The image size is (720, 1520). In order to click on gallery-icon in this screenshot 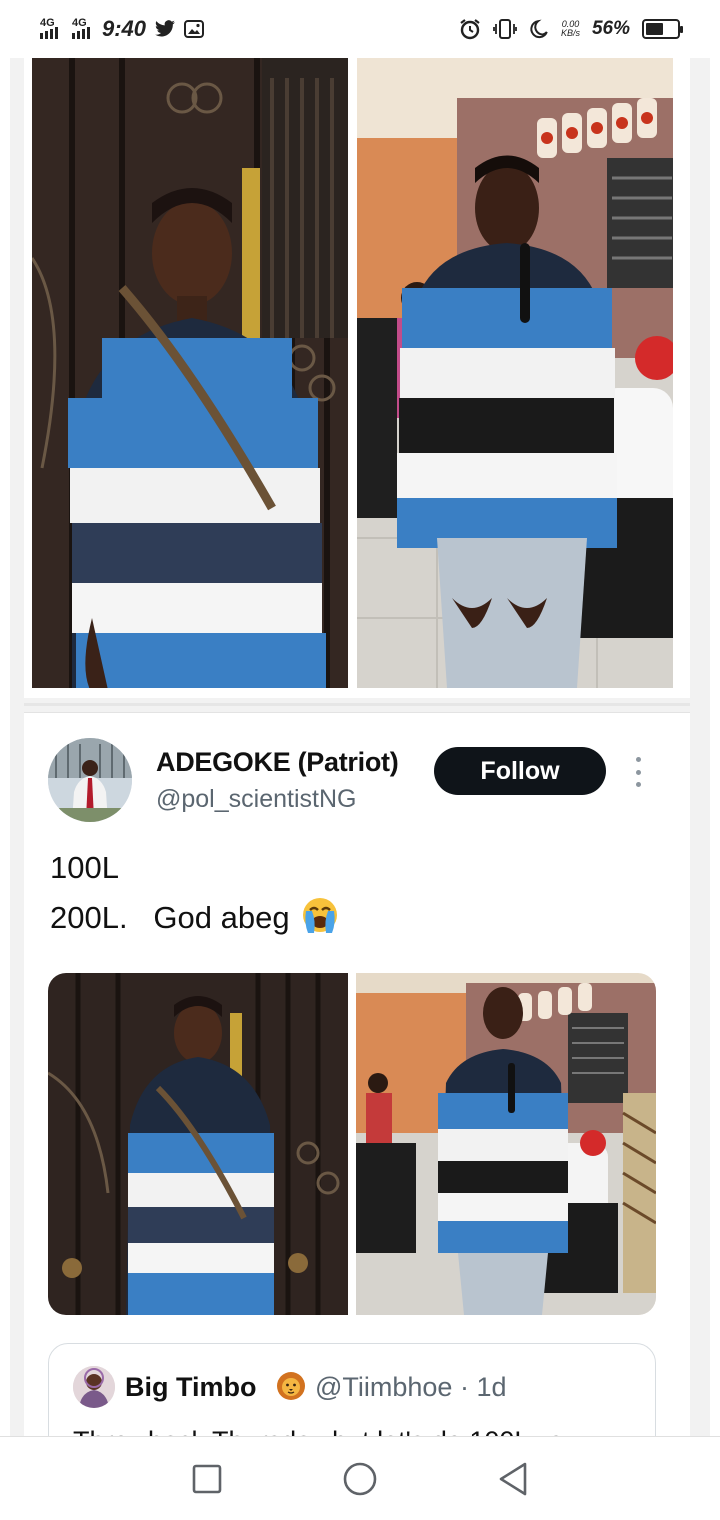, I will do `click(194, 29)`.